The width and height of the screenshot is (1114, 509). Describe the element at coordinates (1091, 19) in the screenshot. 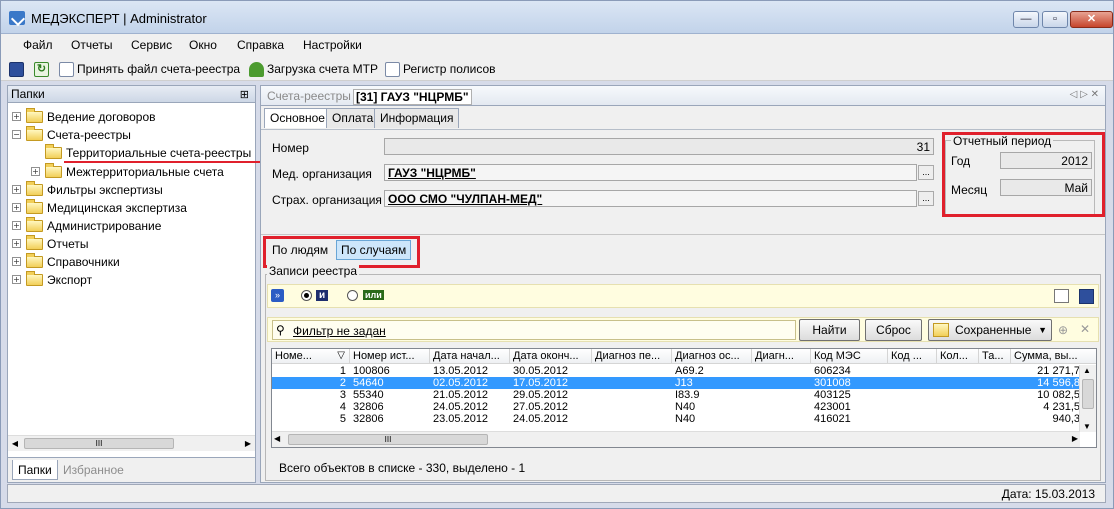

I see `close-button: ✕` at that location.